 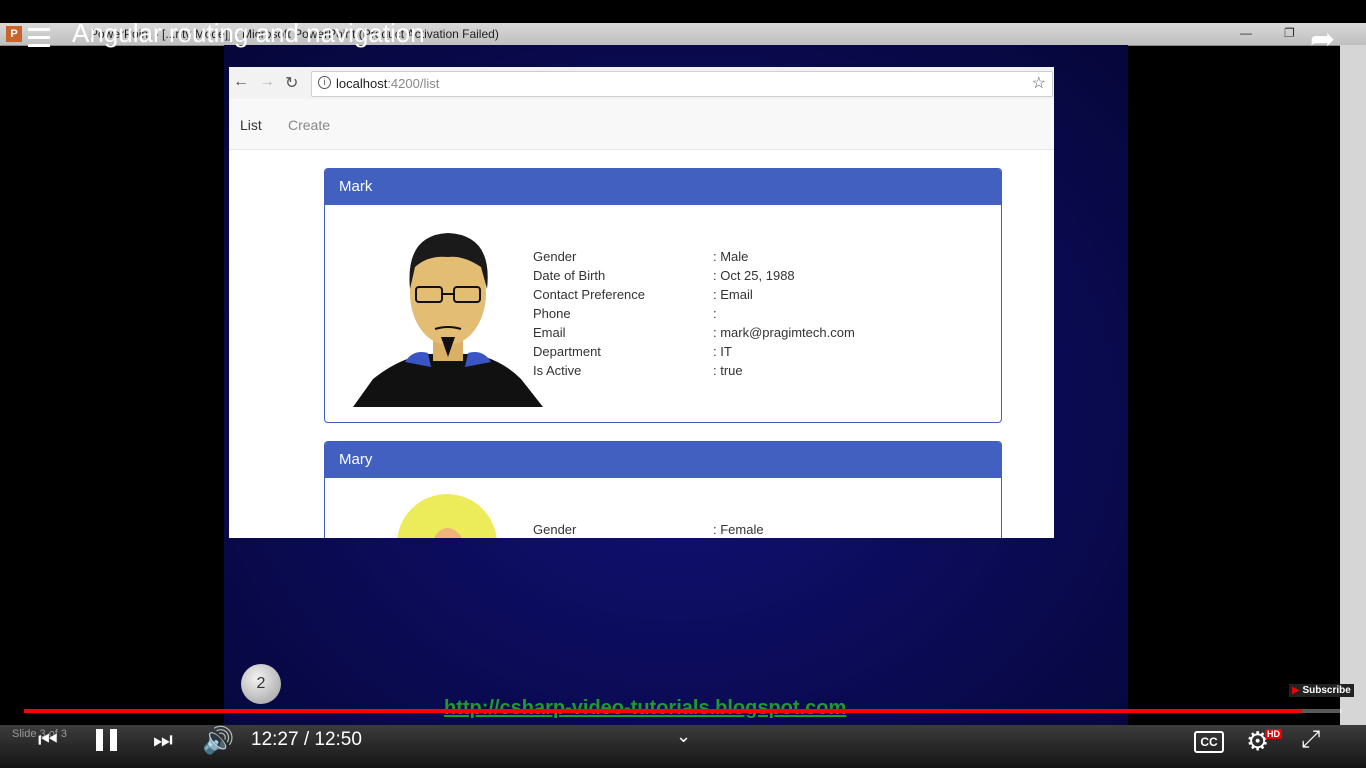 I want to click on minimize-icon: —, so click(x=1246, y=33).